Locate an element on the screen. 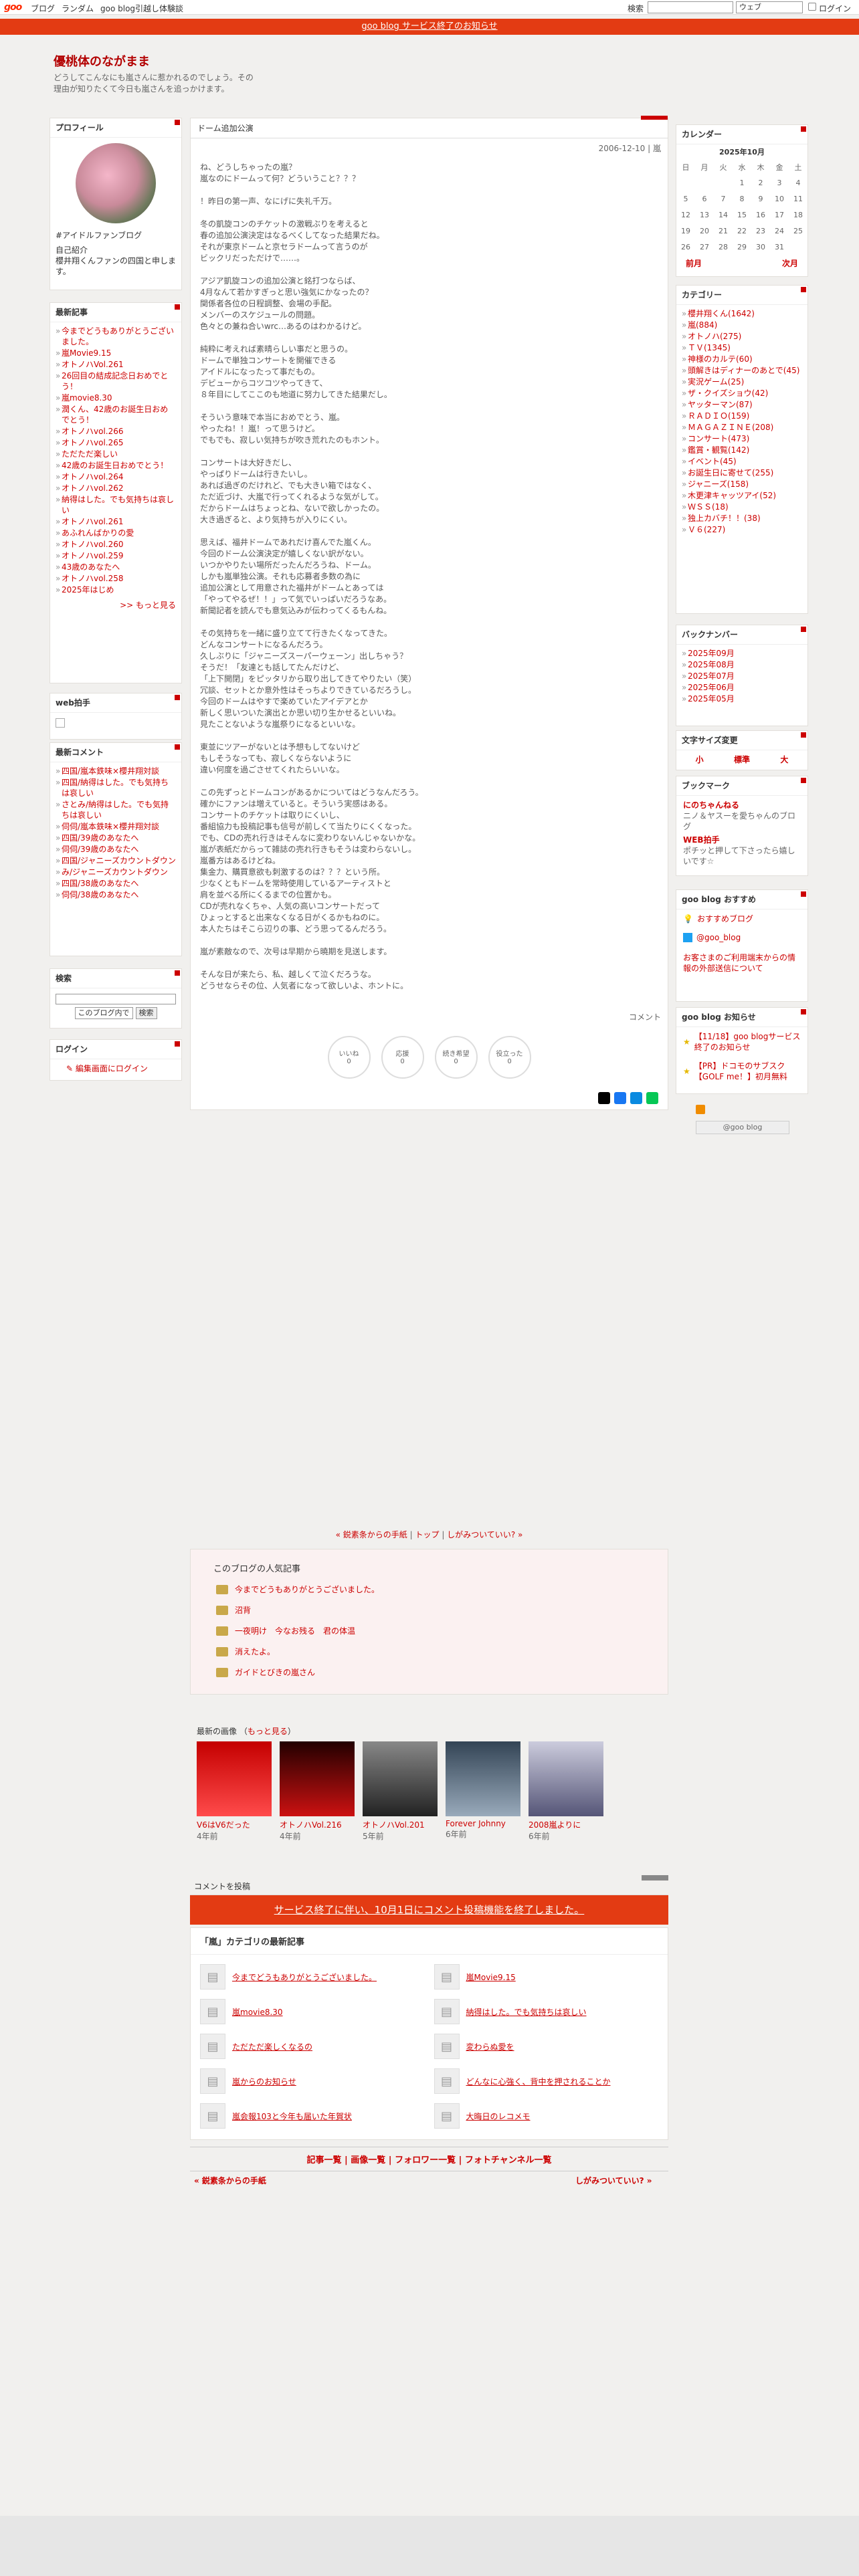 The width and height of the screenshot is (859, 2576). calendar-day: 16 is located at coordinates (760, 215).